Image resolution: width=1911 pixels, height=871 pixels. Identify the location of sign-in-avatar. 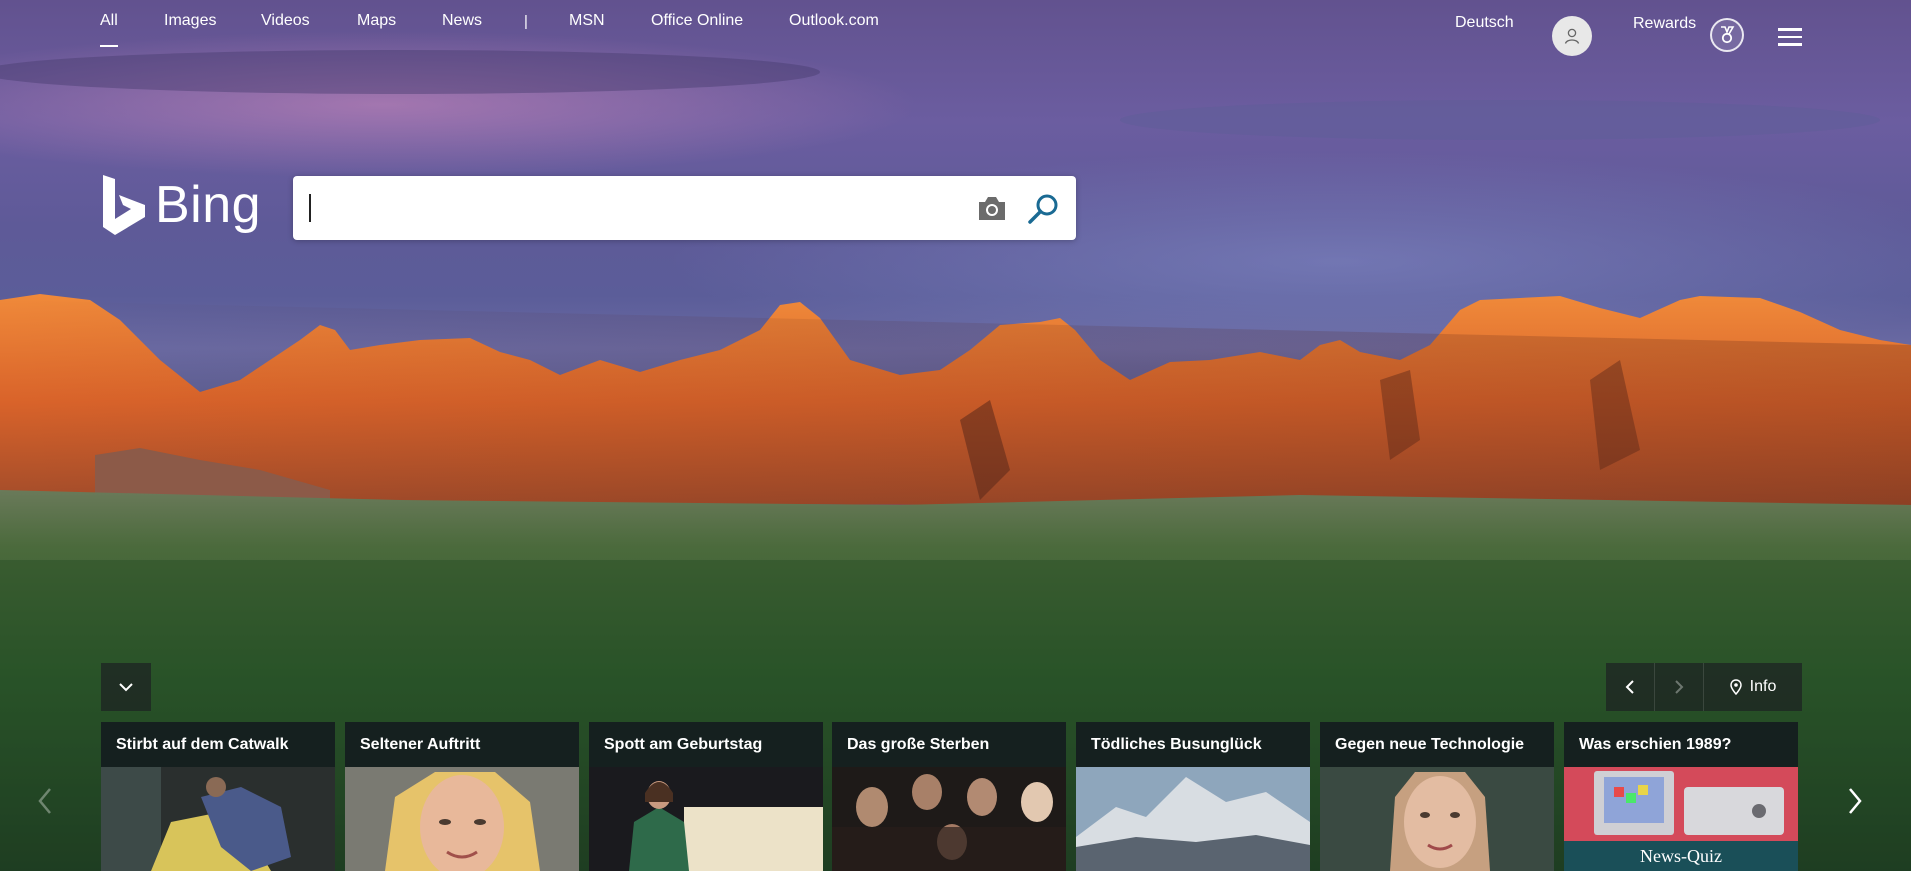
(1572, 36).